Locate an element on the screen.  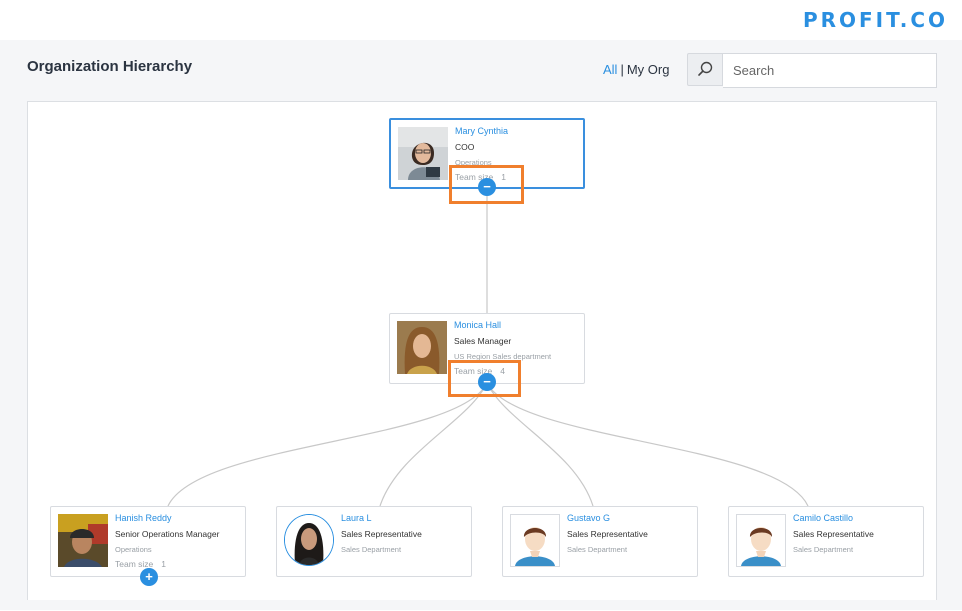
search-icon is located at coordinates (705, 68).